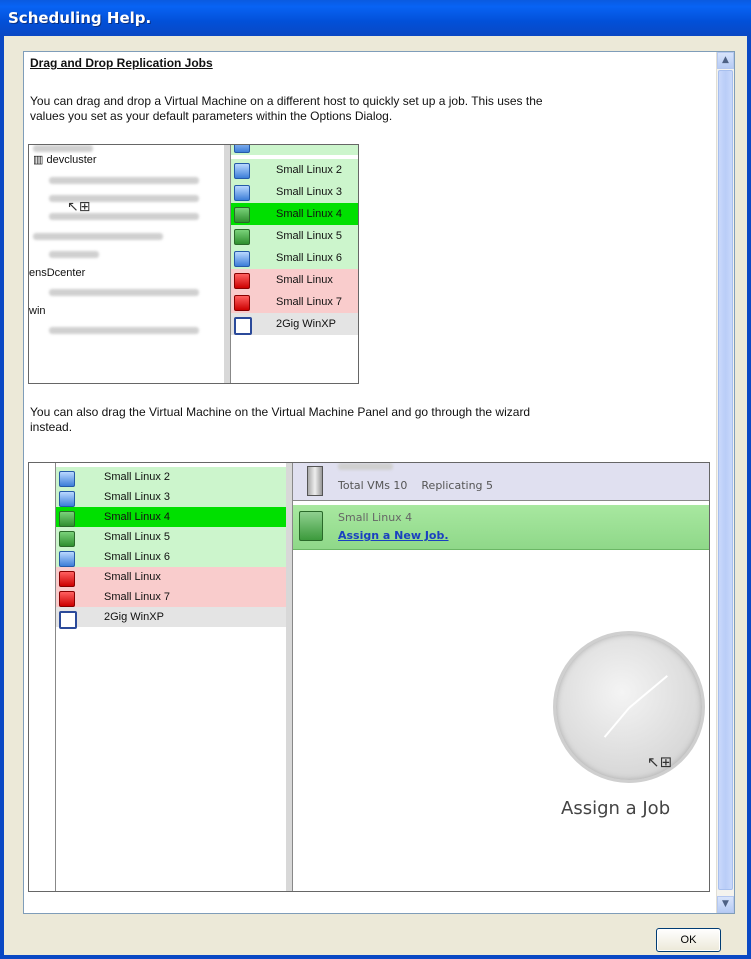  What do you see at coordinates (127, 264) in the screenshot?
I see `host-tree: ▥ devcluster ensDcenter win ↖⊞` at bounding box center [127, 264].